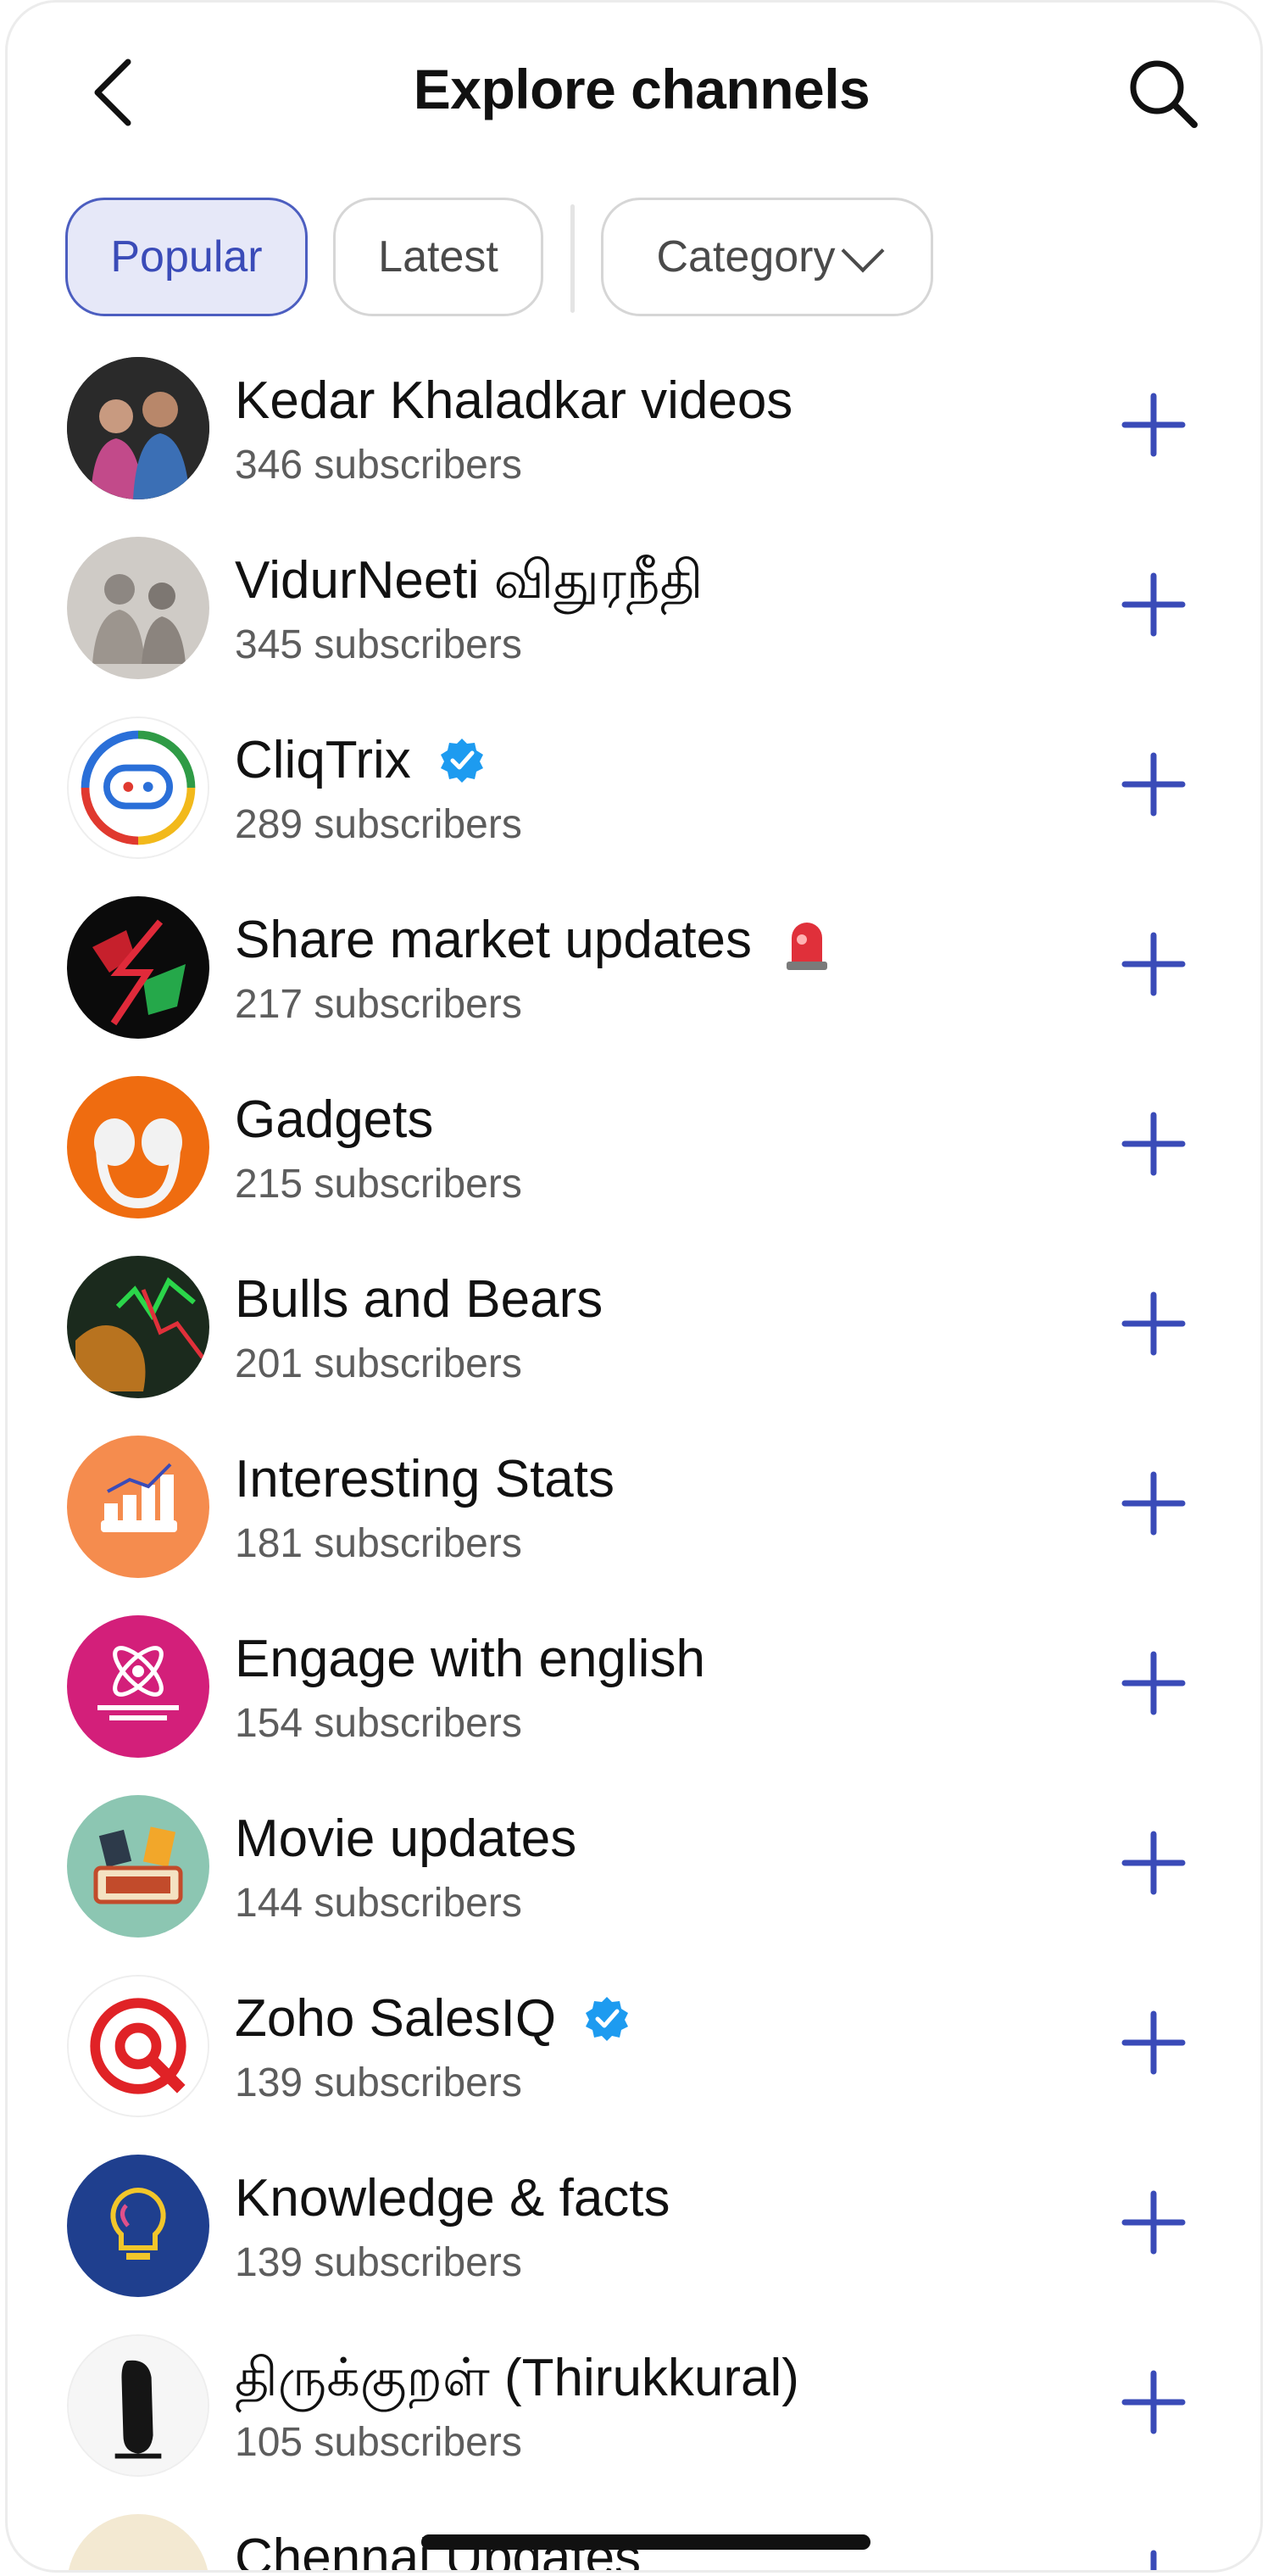 This screenshot has width=1268, height=2576. I want to click on subscriber-count: 105 subscribers, so click(378, 2442).